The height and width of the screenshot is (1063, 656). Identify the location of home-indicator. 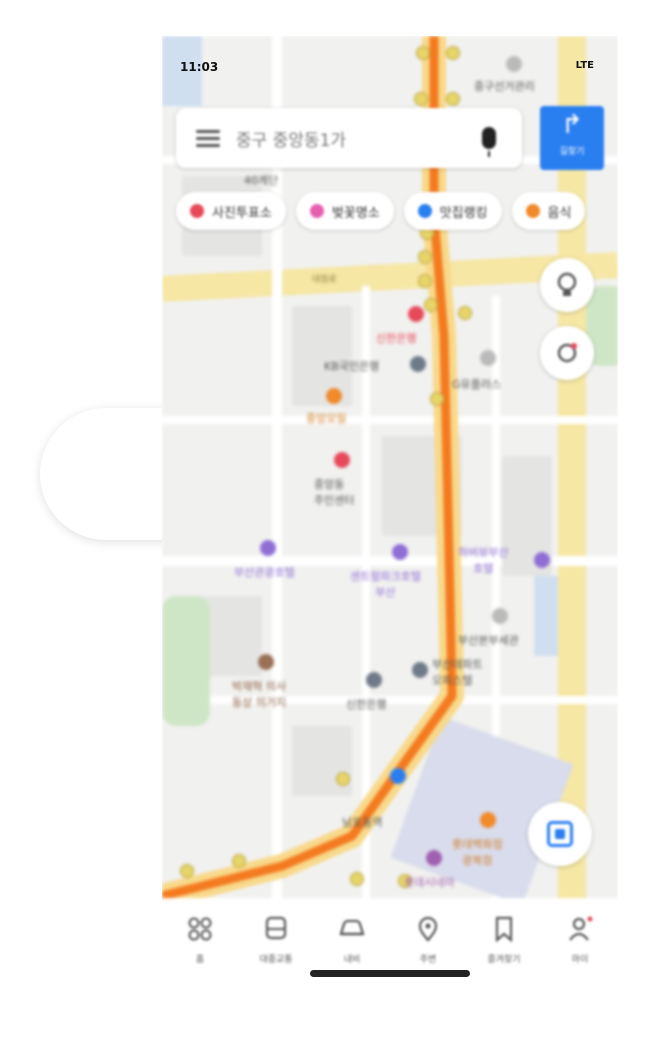
(390, 973).